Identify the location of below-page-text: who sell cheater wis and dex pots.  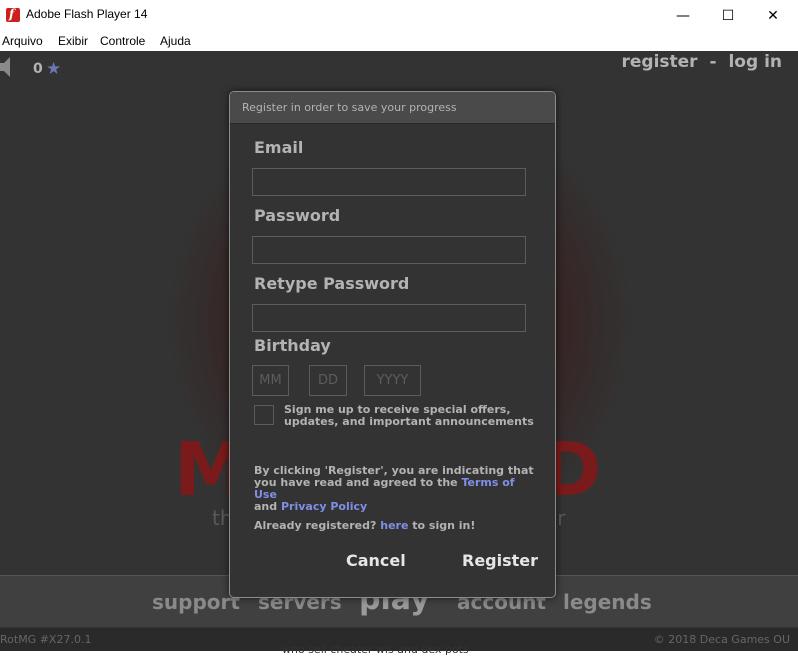
(375, 649).